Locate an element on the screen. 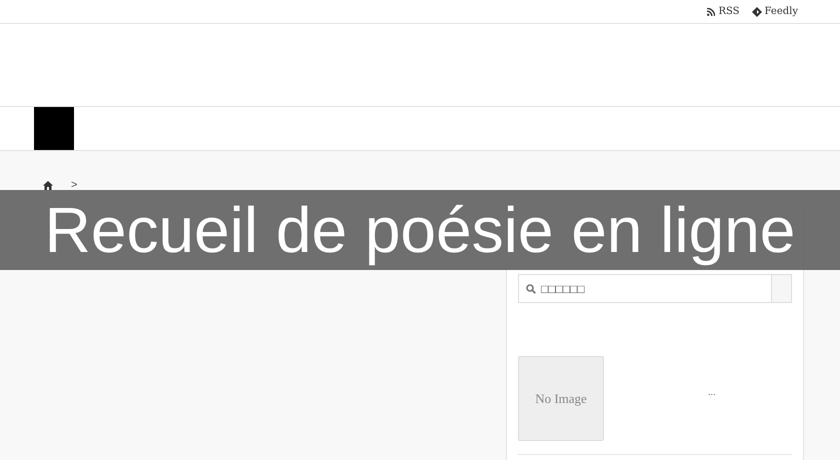 This screenshot has width=840, height=460. logo-block is located at coordinates (54, 128).